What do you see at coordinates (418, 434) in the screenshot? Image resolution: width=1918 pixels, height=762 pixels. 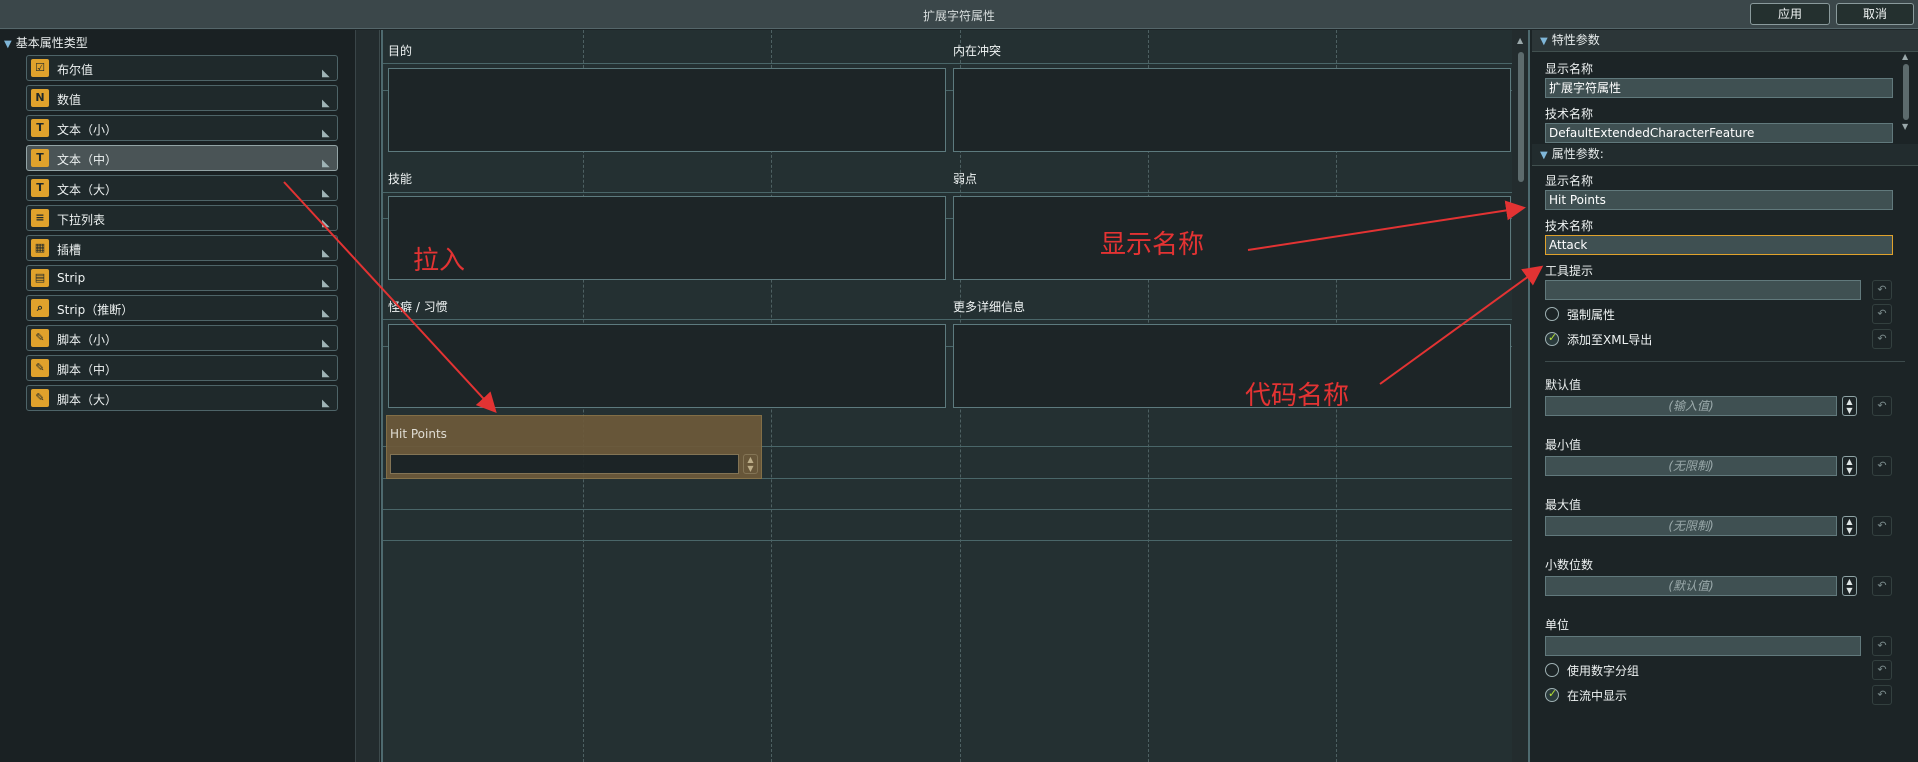 I see `new-field-label: Hit Points` at bounding box center [418, 434].